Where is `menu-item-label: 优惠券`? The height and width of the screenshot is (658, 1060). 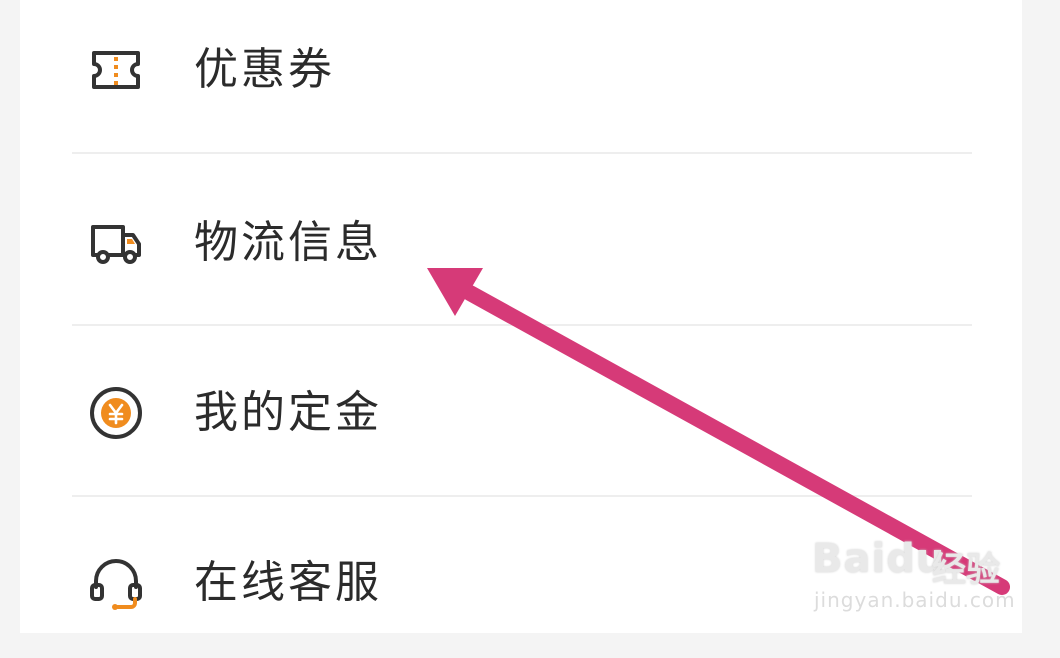
menu-item-label: 优惠券 is located at coordinates (264, 69).